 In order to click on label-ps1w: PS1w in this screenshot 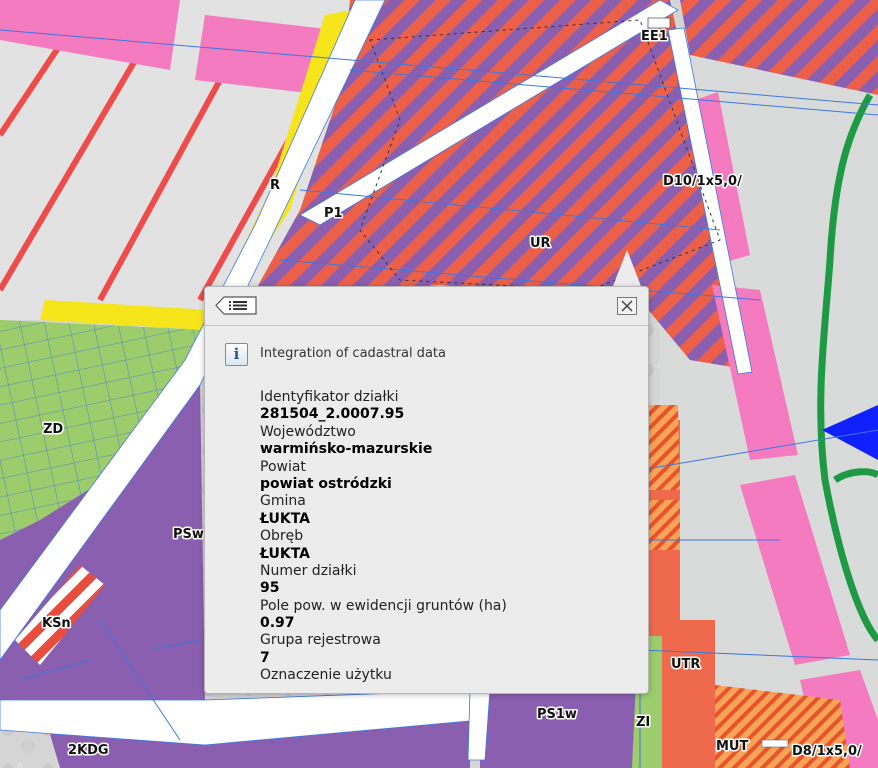, I will do `click(557, 714)`.